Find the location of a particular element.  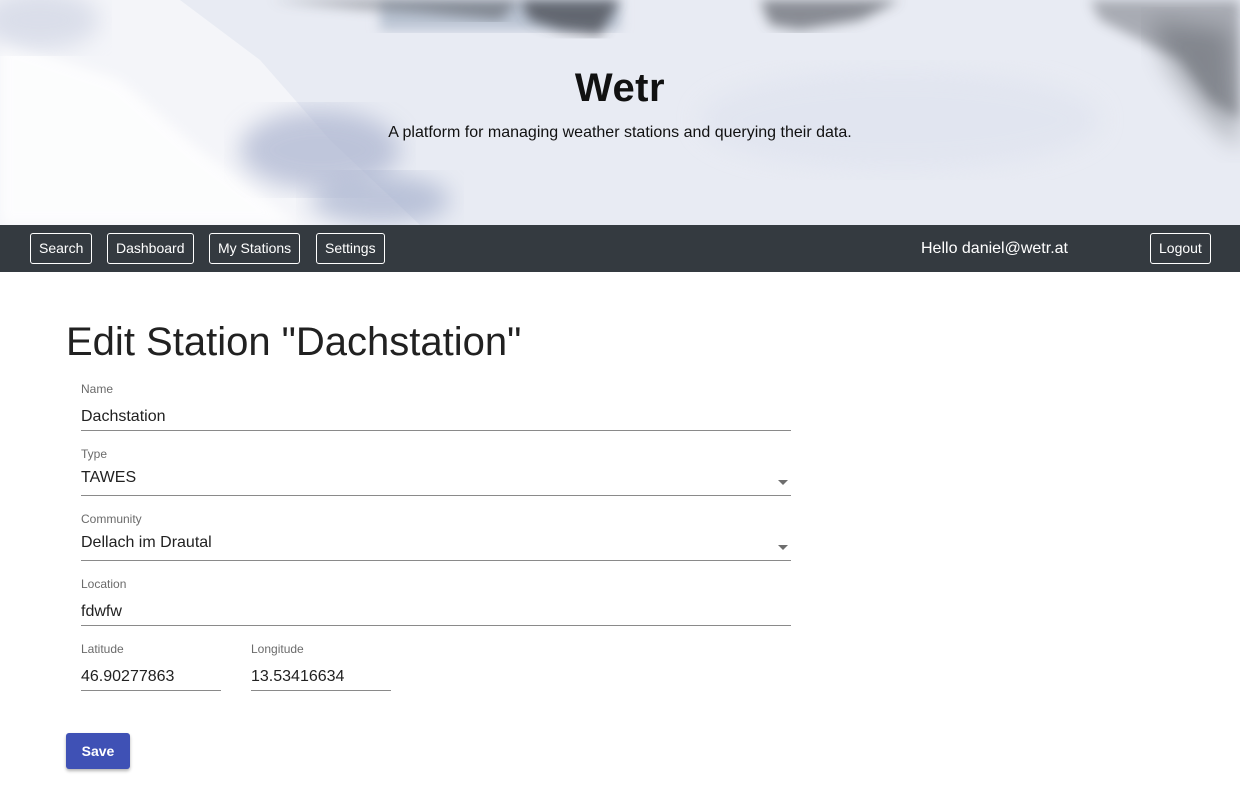

user-greeting: Hello daniel@wetr.at is located at coordinates (994, 248).